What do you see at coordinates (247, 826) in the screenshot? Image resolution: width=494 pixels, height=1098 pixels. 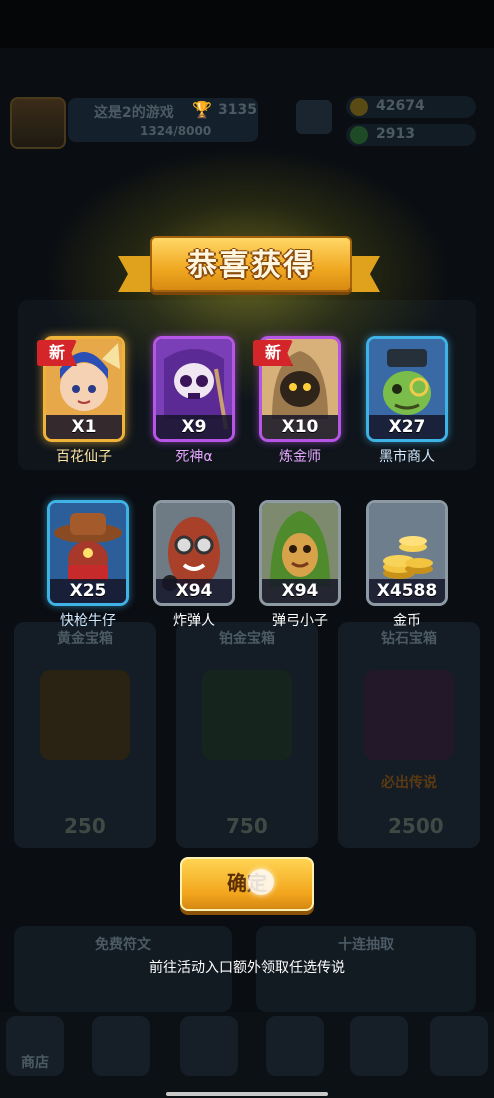 I see `chest-price: 750` at bounding box center [247, 826].